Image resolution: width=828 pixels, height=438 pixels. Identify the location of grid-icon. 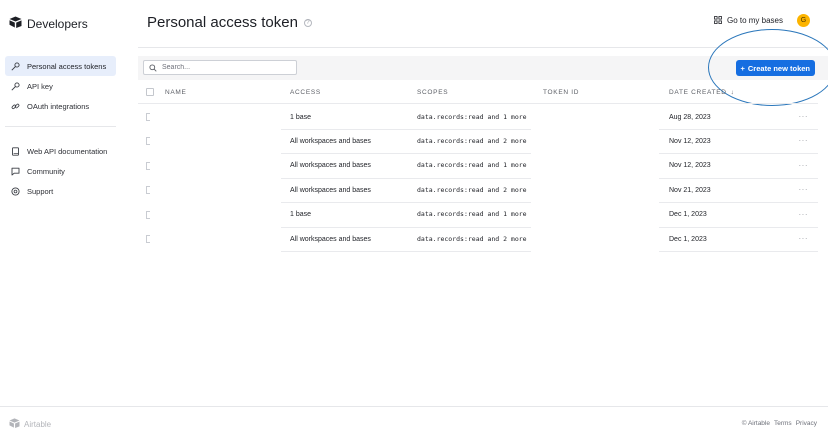
(718, 21).